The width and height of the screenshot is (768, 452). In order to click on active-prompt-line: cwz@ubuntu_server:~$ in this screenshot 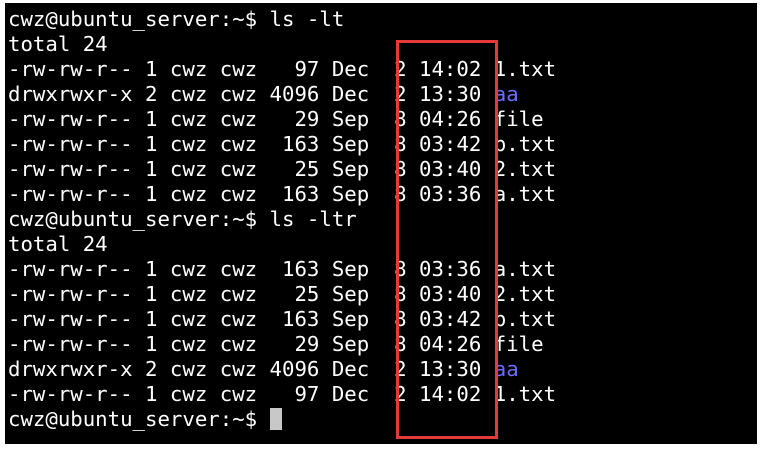, I will do `click(282, 419)`.